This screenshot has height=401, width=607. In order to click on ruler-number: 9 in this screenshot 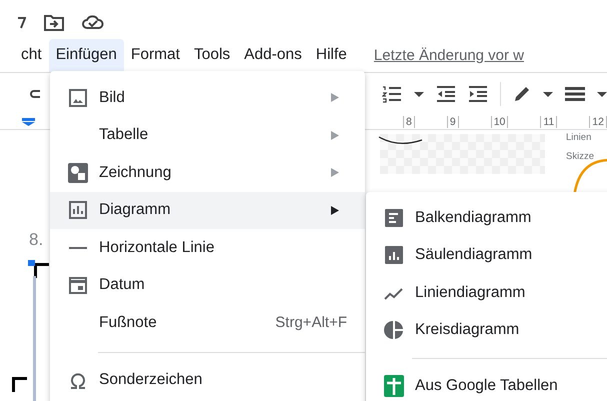, I will do `click(452, 122)`.